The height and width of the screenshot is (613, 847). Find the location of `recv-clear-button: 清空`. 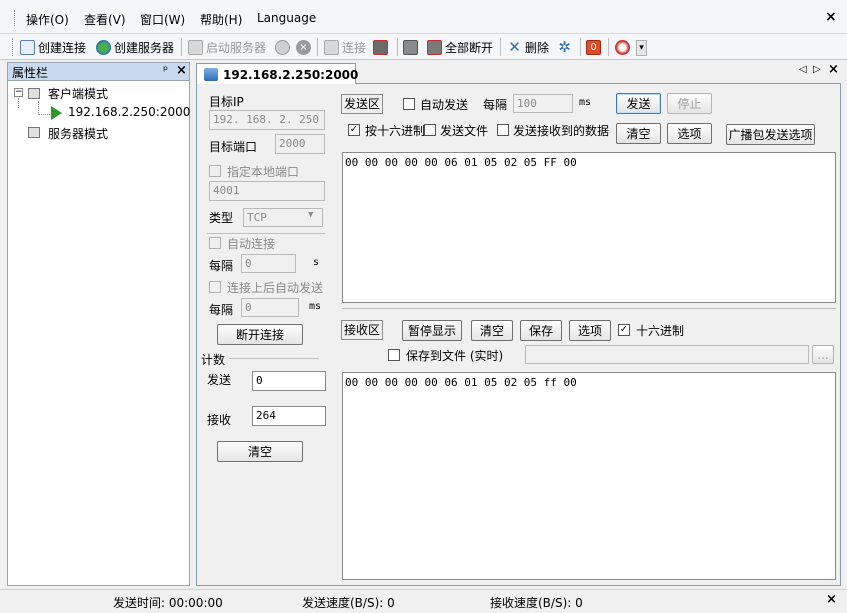

recv-clear-button: 清空 is located at coordinates (492, 330).